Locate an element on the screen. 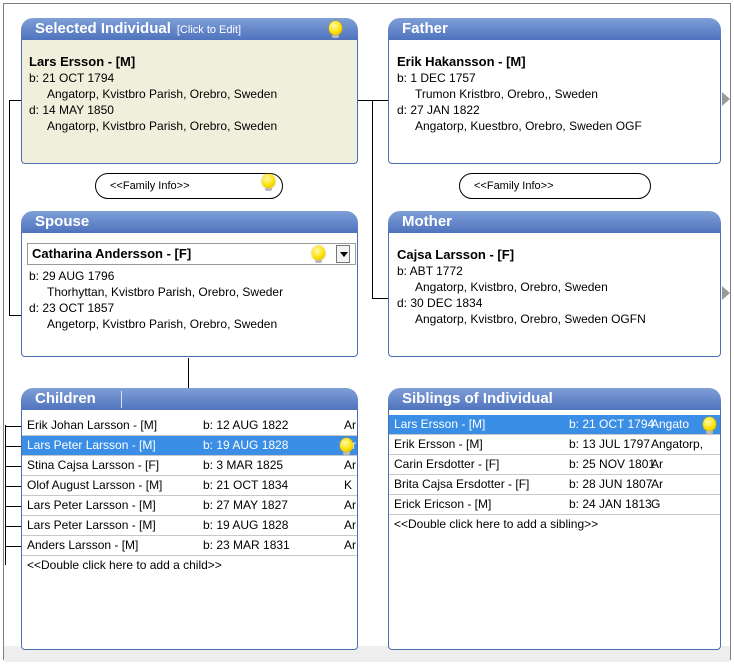 The image size is (734, 665). row-name: Brita Cajsa Ersdotter - [F] is located at coordinates (462, 484).